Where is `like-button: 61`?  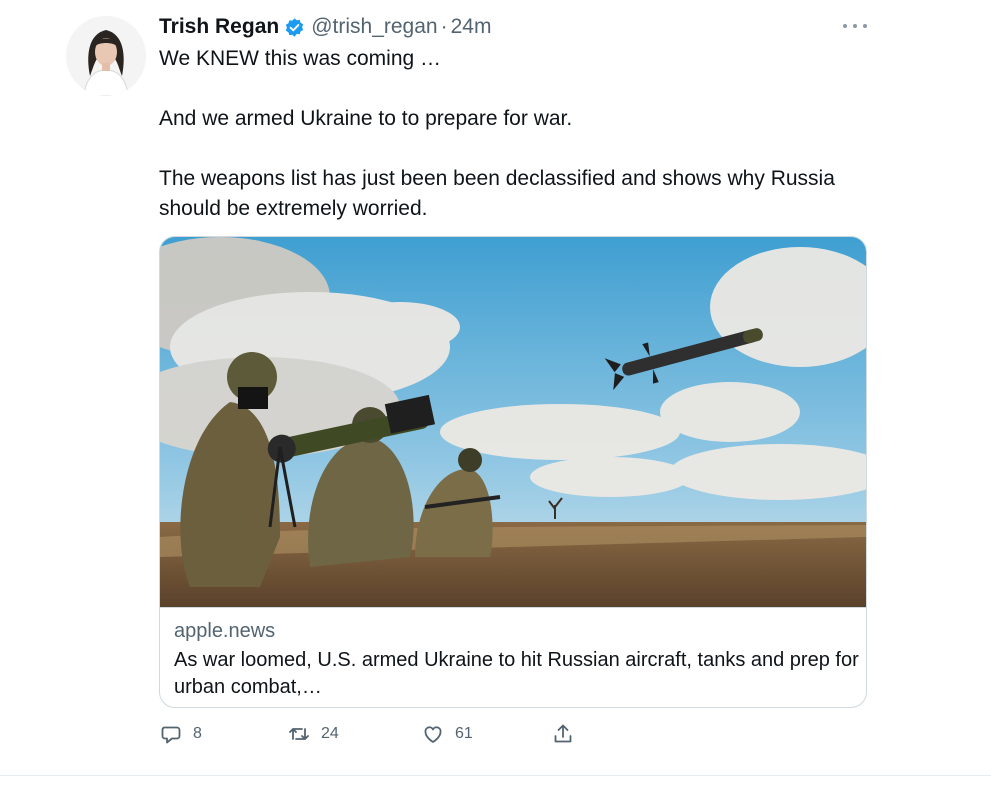 like-button: 61 is located at coordinates (447, 734).